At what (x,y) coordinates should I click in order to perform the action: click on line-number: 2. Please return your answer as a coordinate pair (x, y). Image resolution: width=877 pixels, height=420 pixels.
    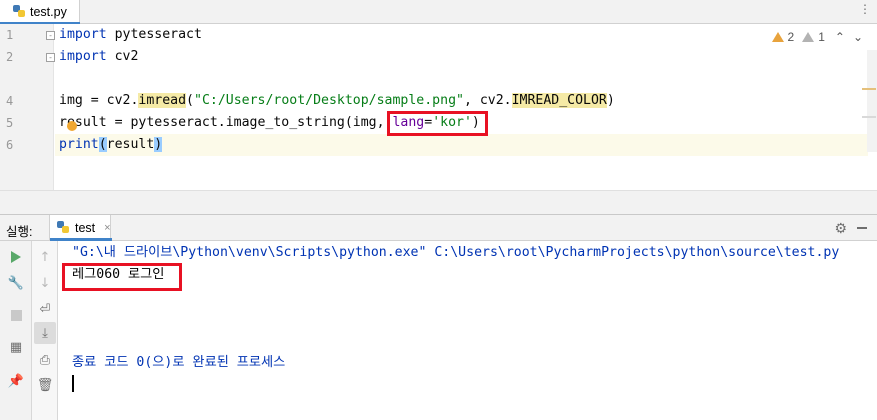
    Looking at the image, I should click on (10, 57).